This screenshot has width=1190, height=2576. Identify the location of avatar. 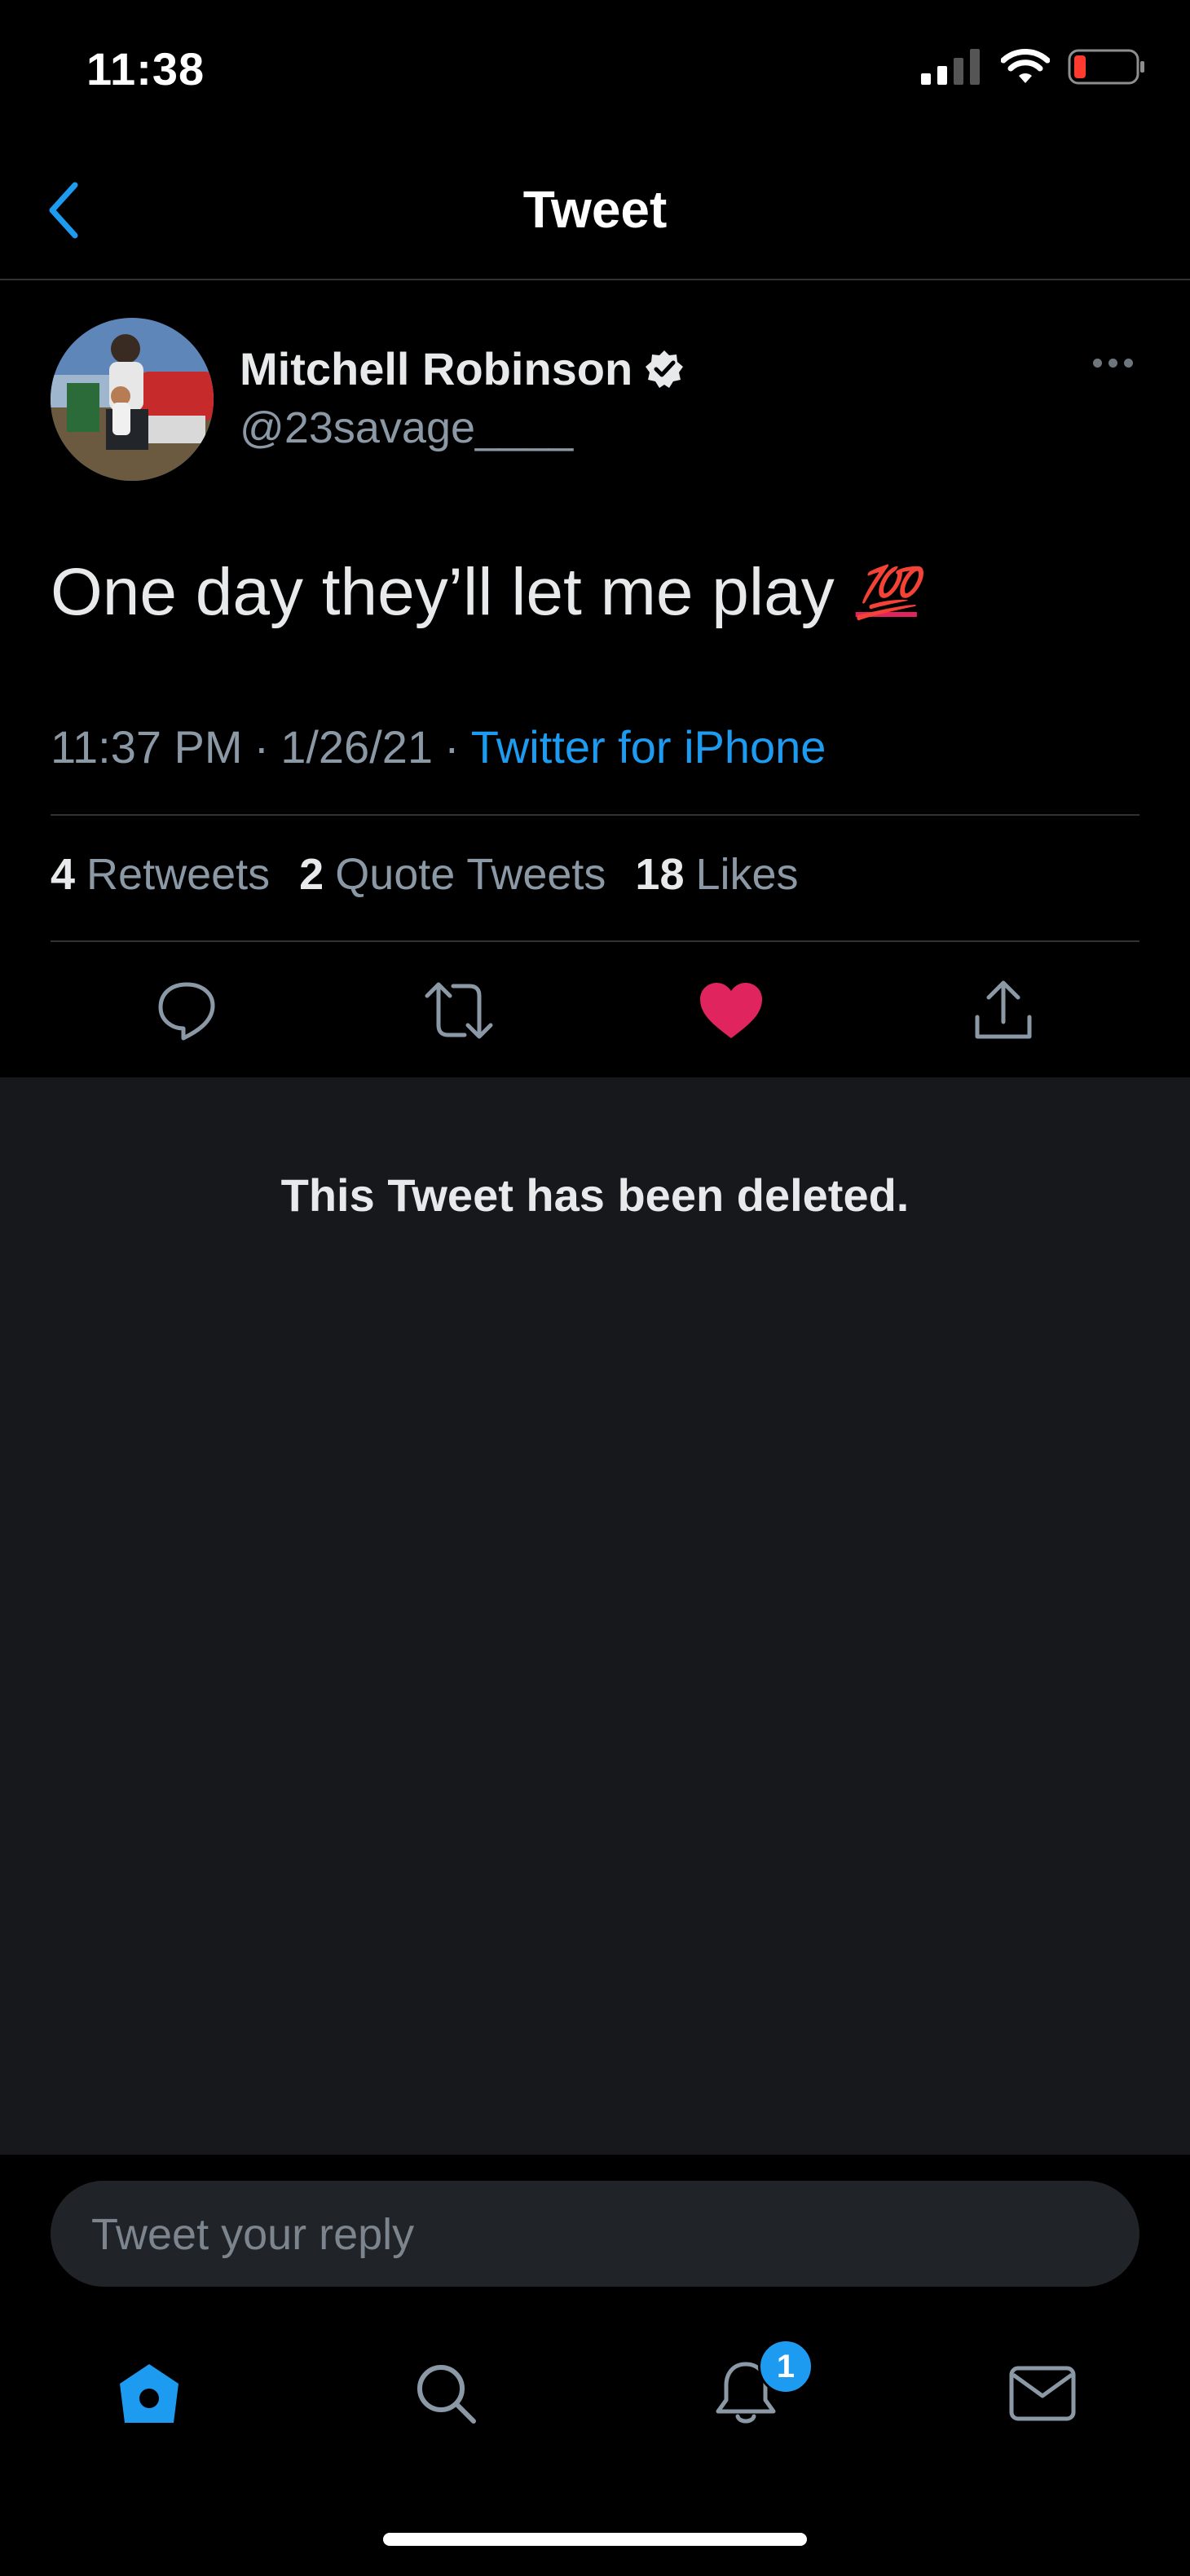
(133, 400).